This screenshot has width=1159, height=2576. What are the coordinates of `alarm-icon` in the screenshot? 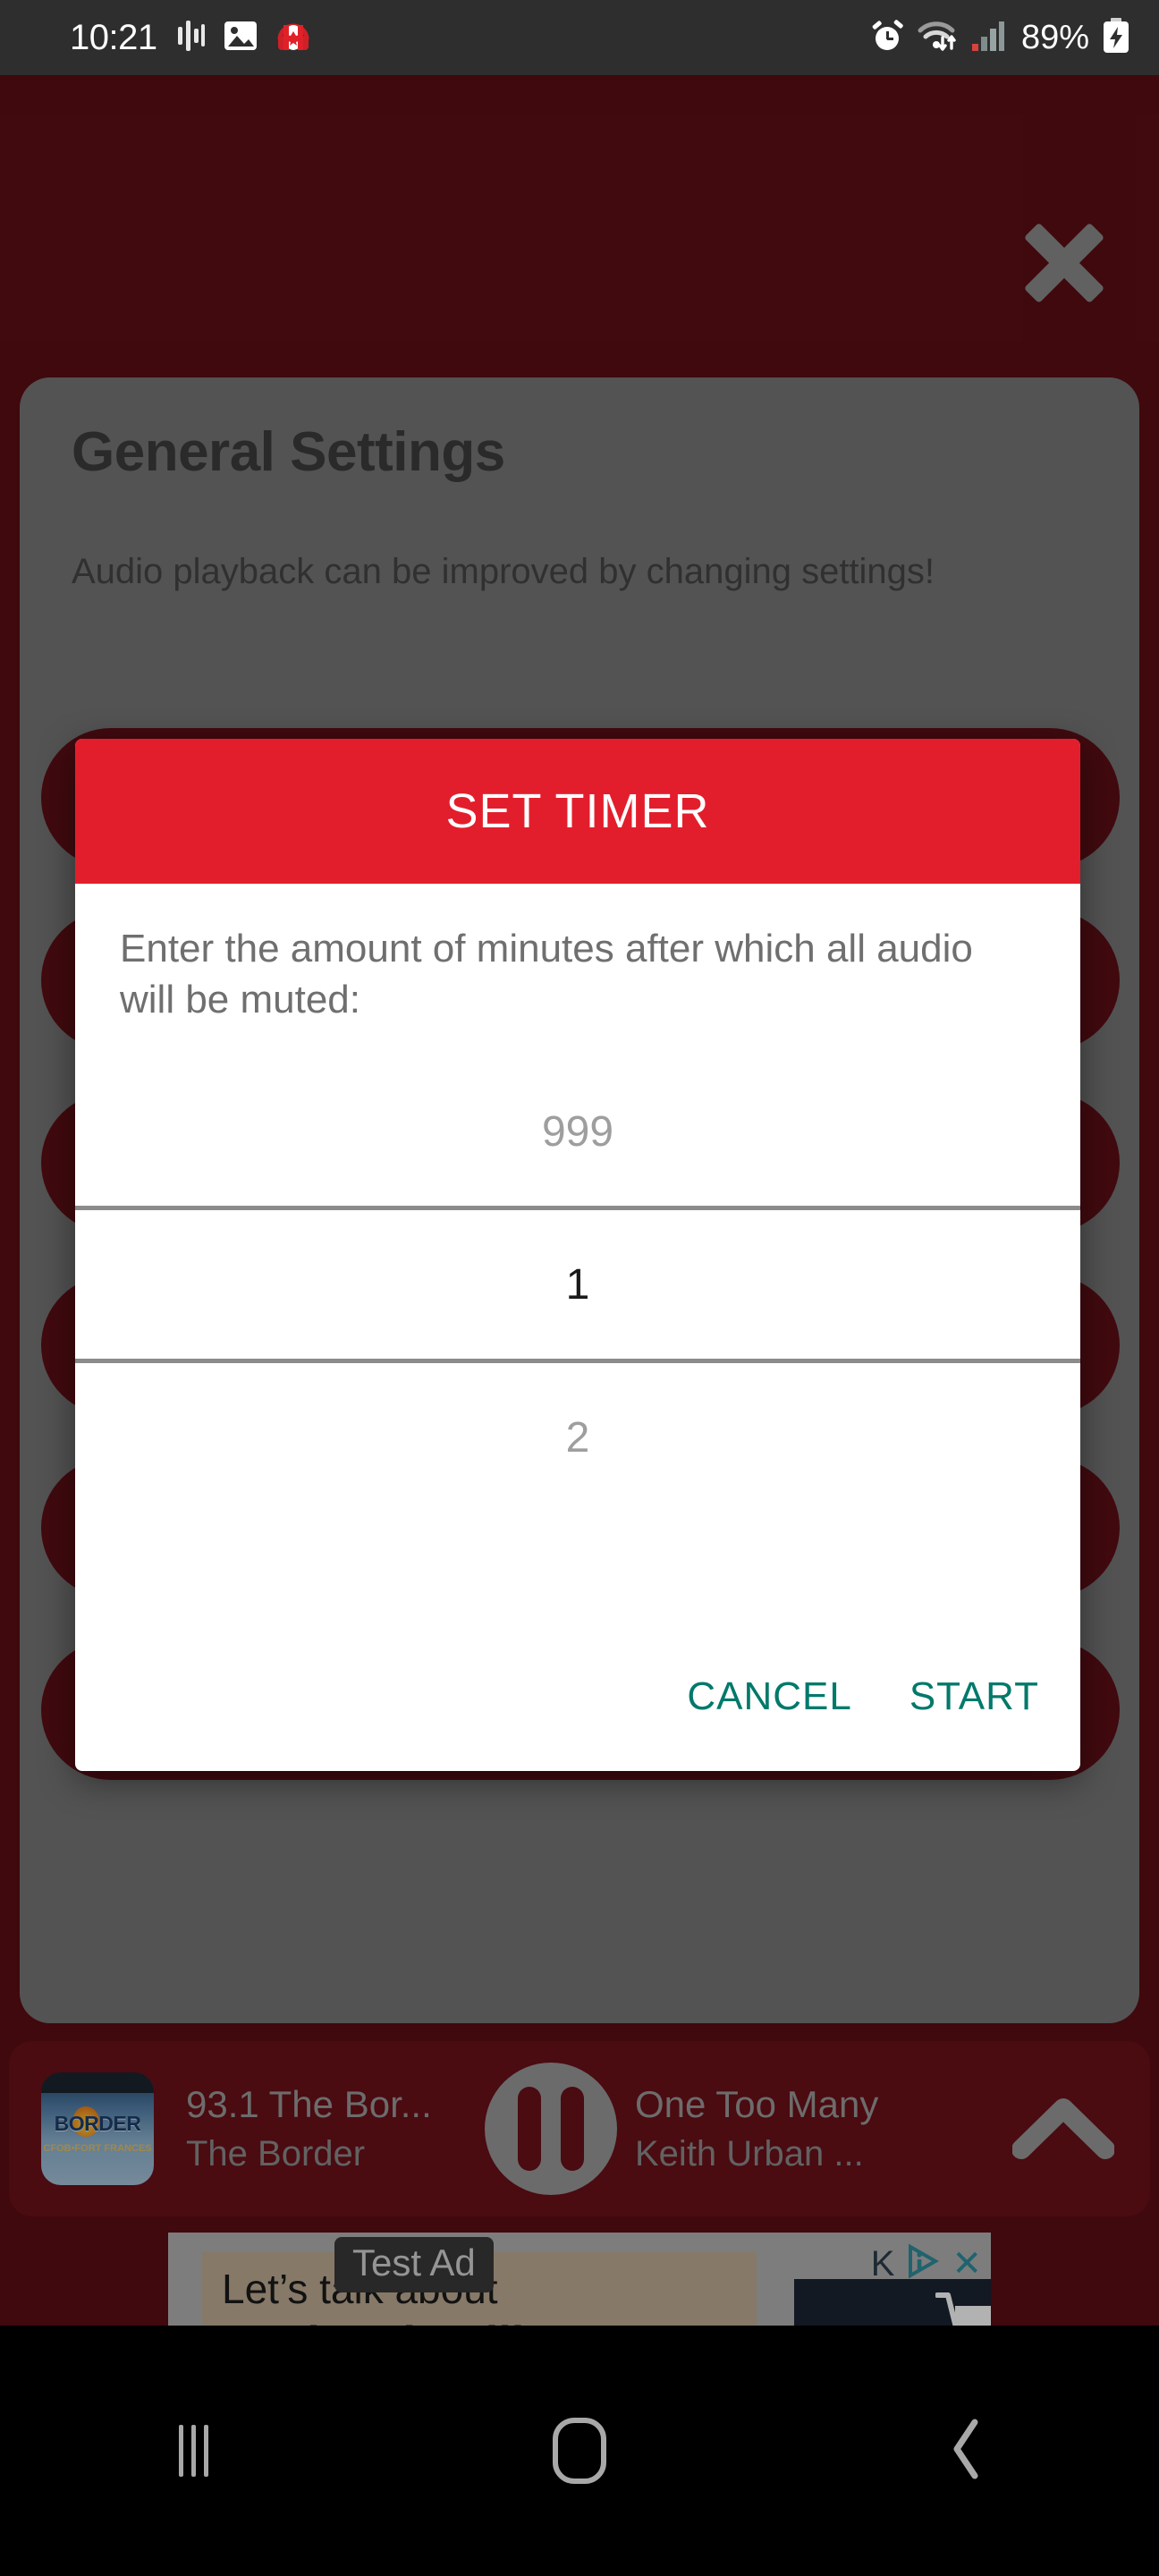 It's located at (887, 38).